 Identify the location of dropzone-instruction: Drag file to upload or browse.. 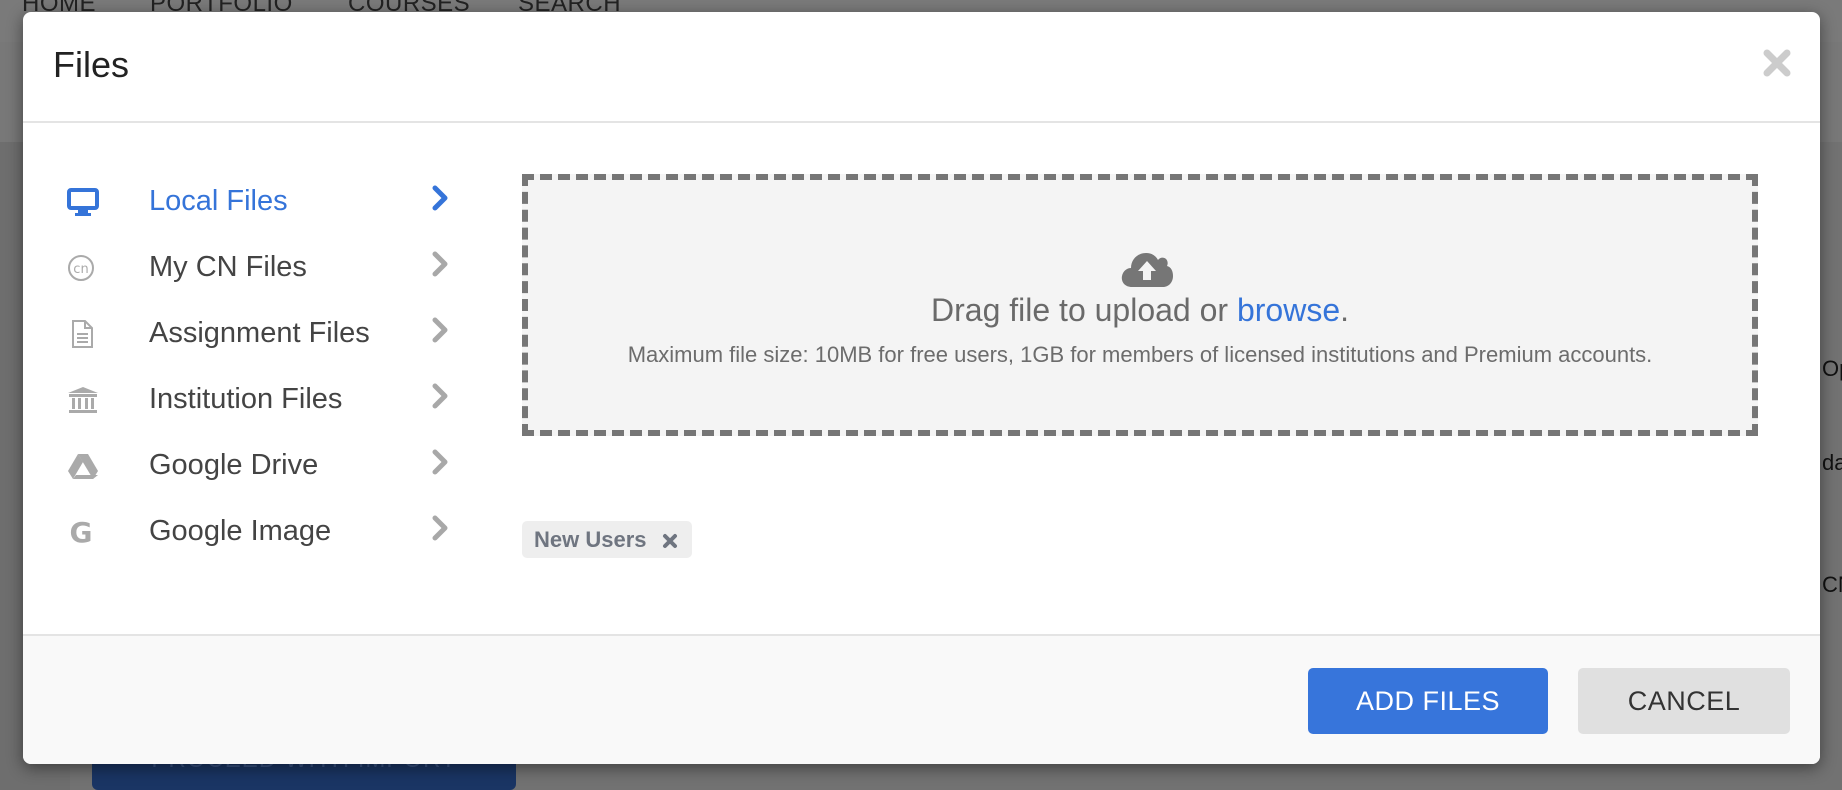
(1140, 310).